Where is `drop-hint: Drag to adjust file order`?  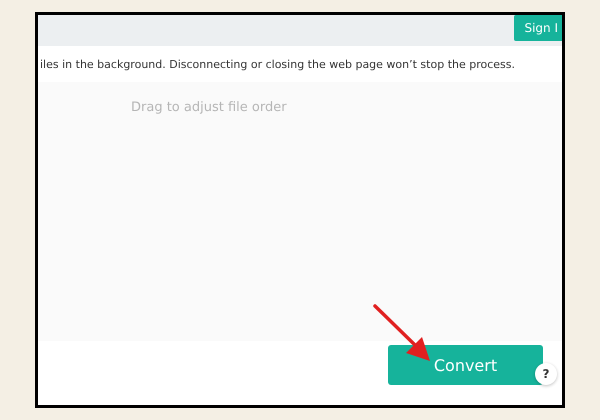
drop-hint: Drag to adjust file order is located at coordinates (209, 107).